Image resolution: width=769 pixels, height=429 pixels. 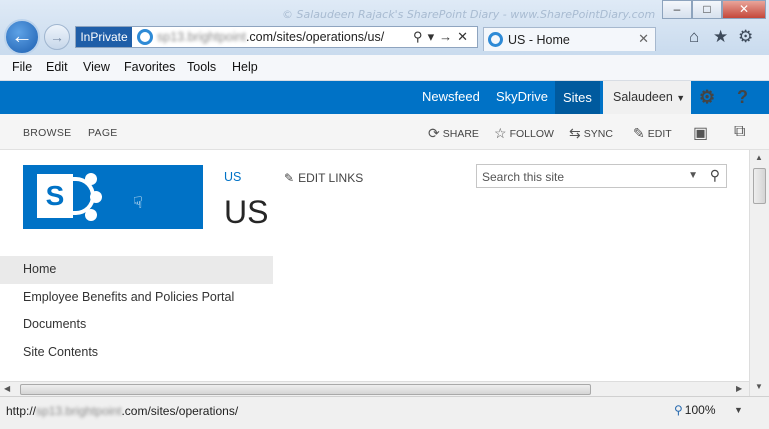 I want to click on back-button: ←, so click(x=22, y=37).